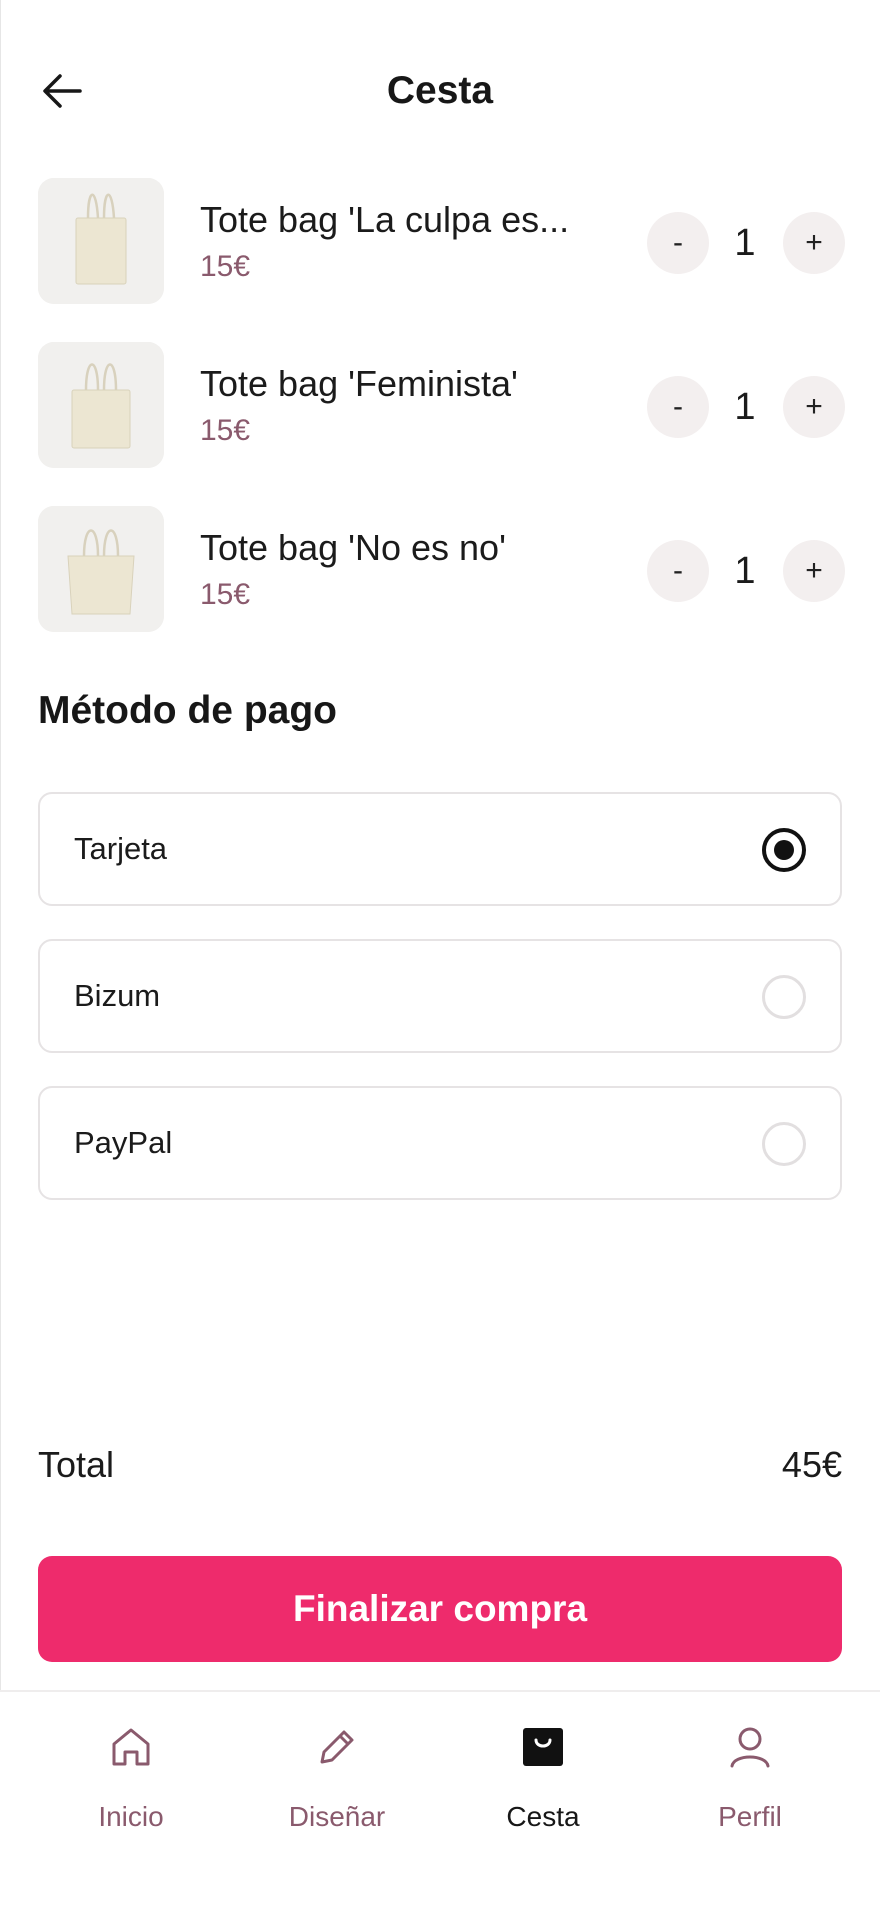  I want to click on shopping-bag-icon, so click(543, 1747).